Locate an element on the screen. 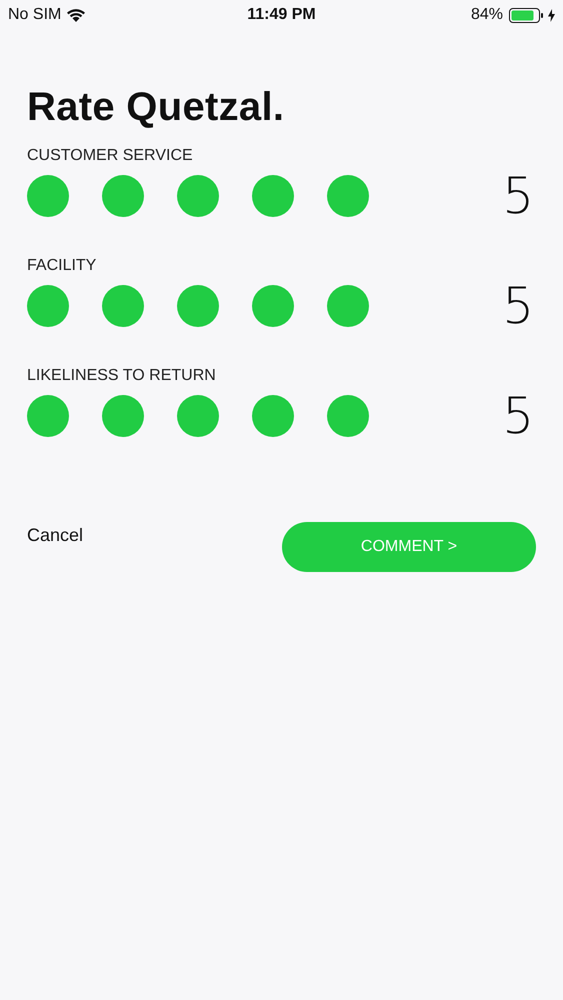 This screenshot has height=1000, width=563. clock-time: 11:49 PM is located at coordinates (281, 15).